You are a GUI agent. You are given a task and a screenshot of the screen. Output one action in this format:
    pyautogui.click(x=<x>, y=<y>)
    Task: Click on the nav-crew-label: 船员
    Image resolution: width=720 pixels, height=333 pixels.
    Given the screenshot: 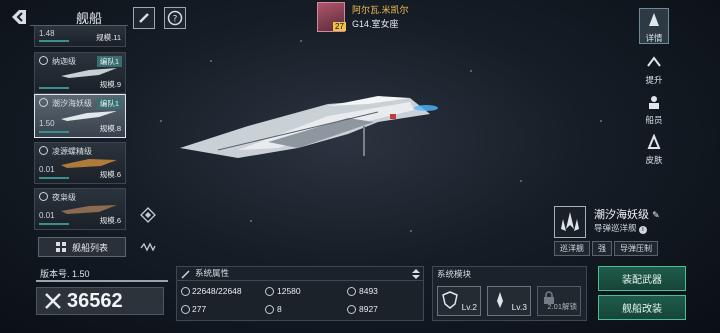 What is the action you would take?
    pyautogui.click(x=654, y=120)
    